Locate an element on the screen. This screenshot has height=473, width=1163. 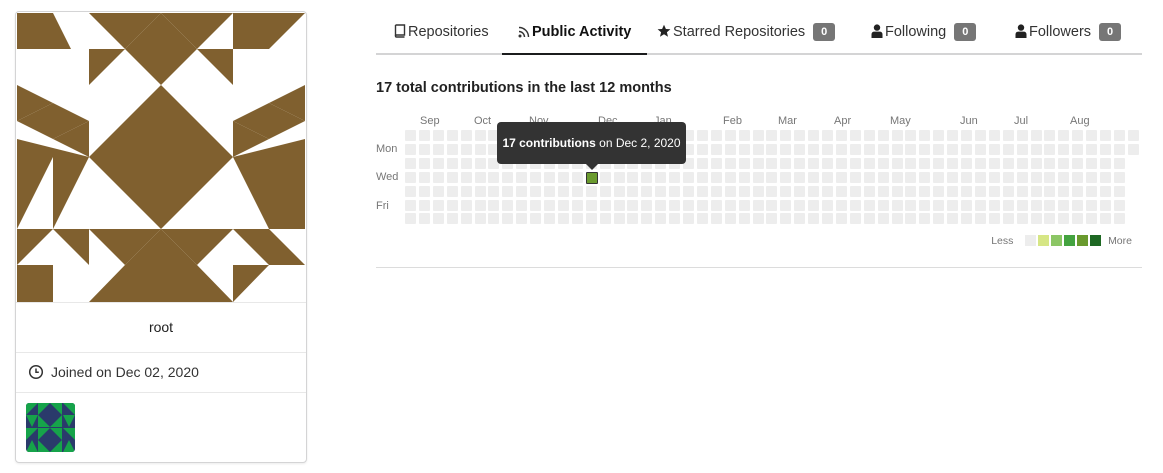
tab-starred-repositories: Starred Repositories 0 is located at coordinates (746, 32).